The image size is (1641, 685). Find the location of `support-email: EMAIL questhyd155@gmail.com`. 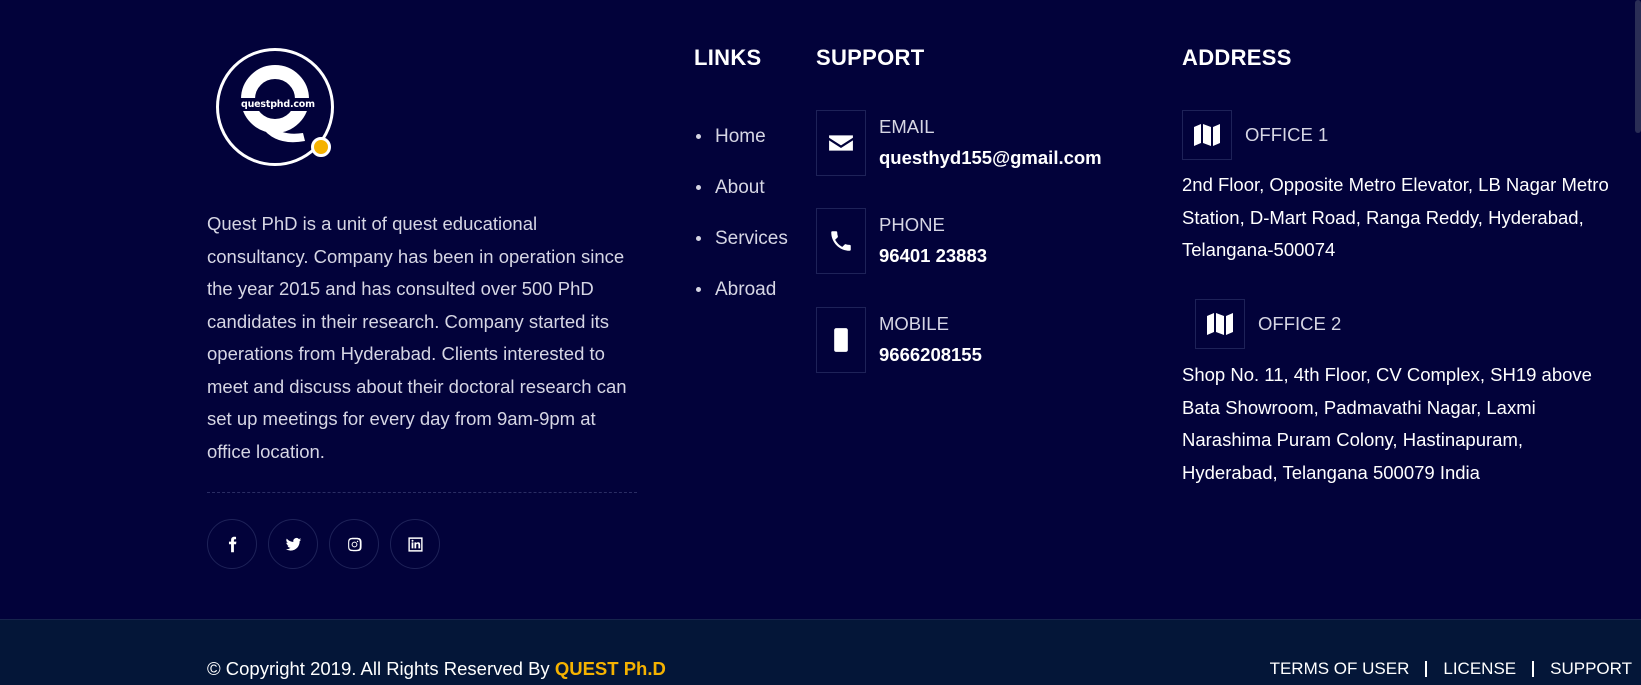

support-email: EMAIL questhyd155@gmail.com is located at coordinates (976, 143).